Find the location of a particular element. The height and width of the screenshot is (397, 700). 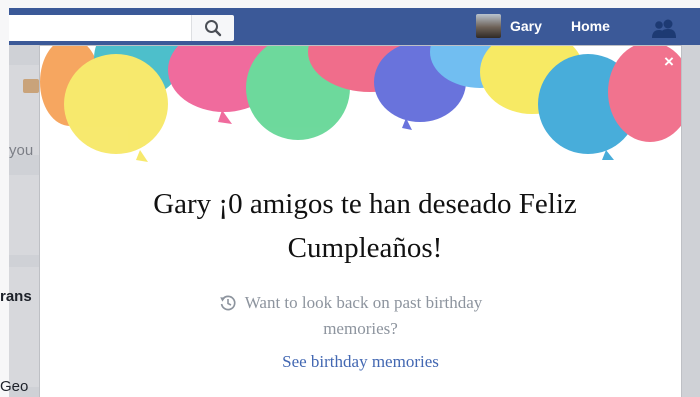

friends-icon is located at coordinates (664, 28).